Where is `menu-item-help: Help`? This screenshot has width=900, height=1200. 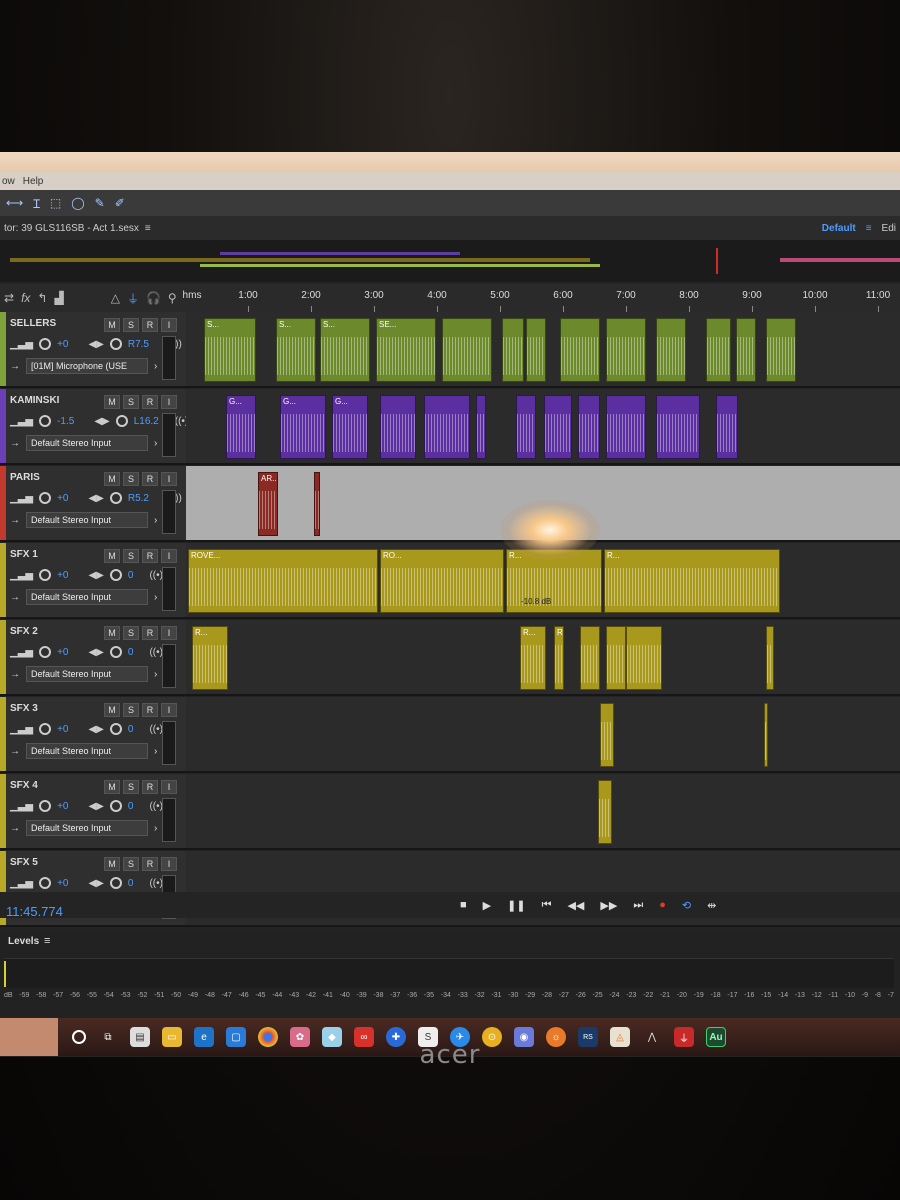
menu-item-help: Help is located at coordinates (33, 181).